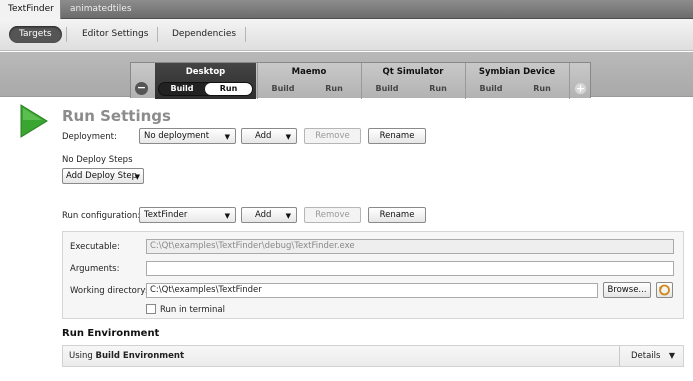  I want to click on run-environment-bar: Using Build Environment Details ▼, so click(373, 356).